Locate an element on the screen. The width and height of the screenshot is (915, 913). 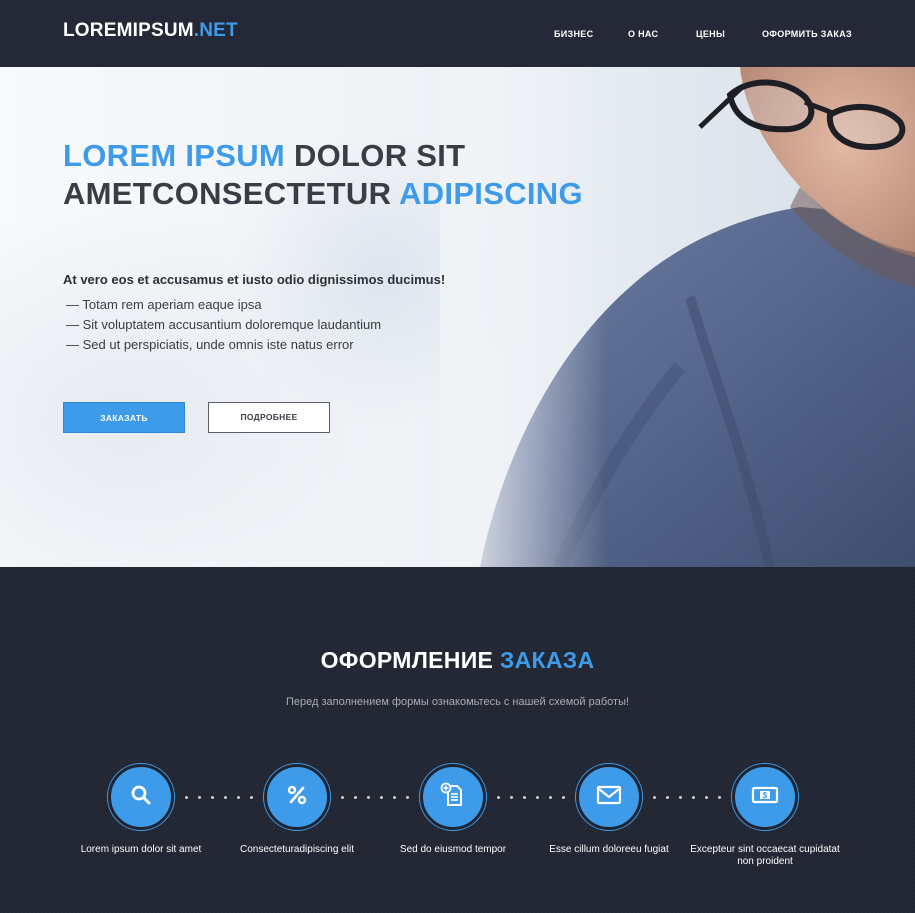
order-button: ЗАКАЗАТЬ is located at coordinates (124, 417).